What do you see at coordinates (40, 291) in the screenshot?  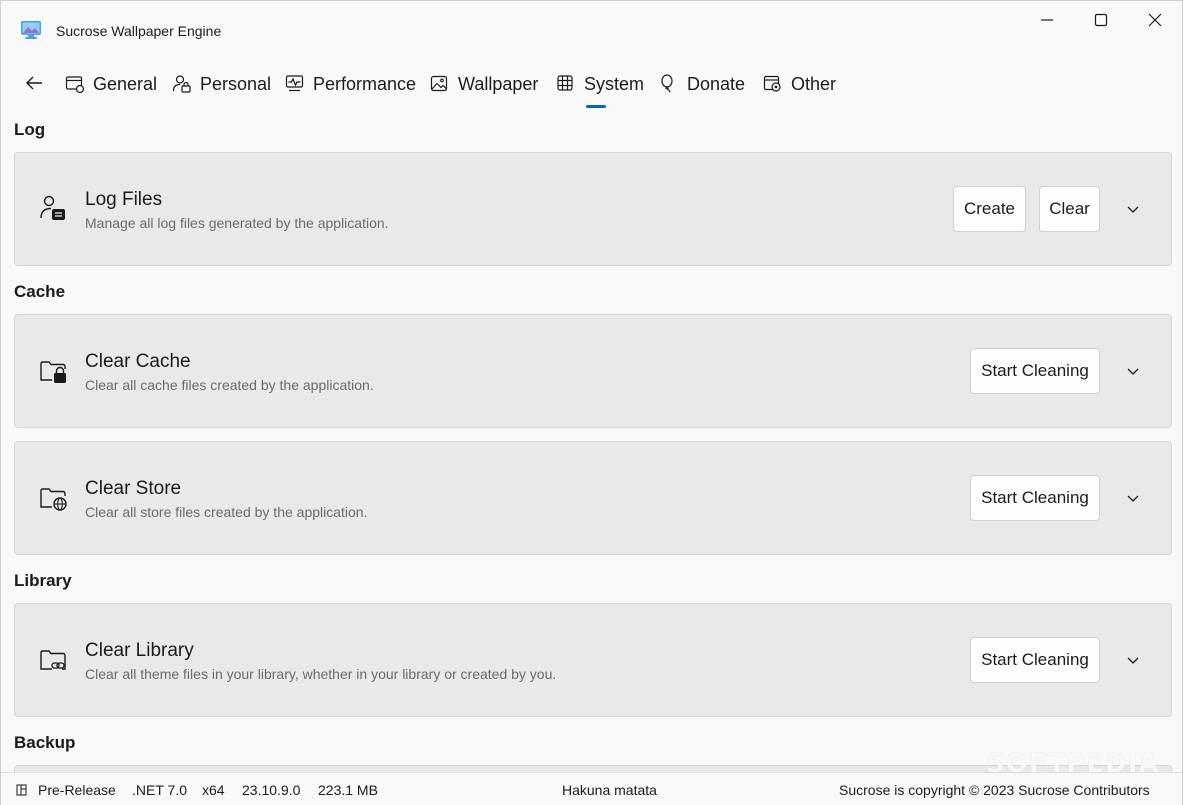 I see `section-title-cache: Cache` at bounding box center [40, 291].